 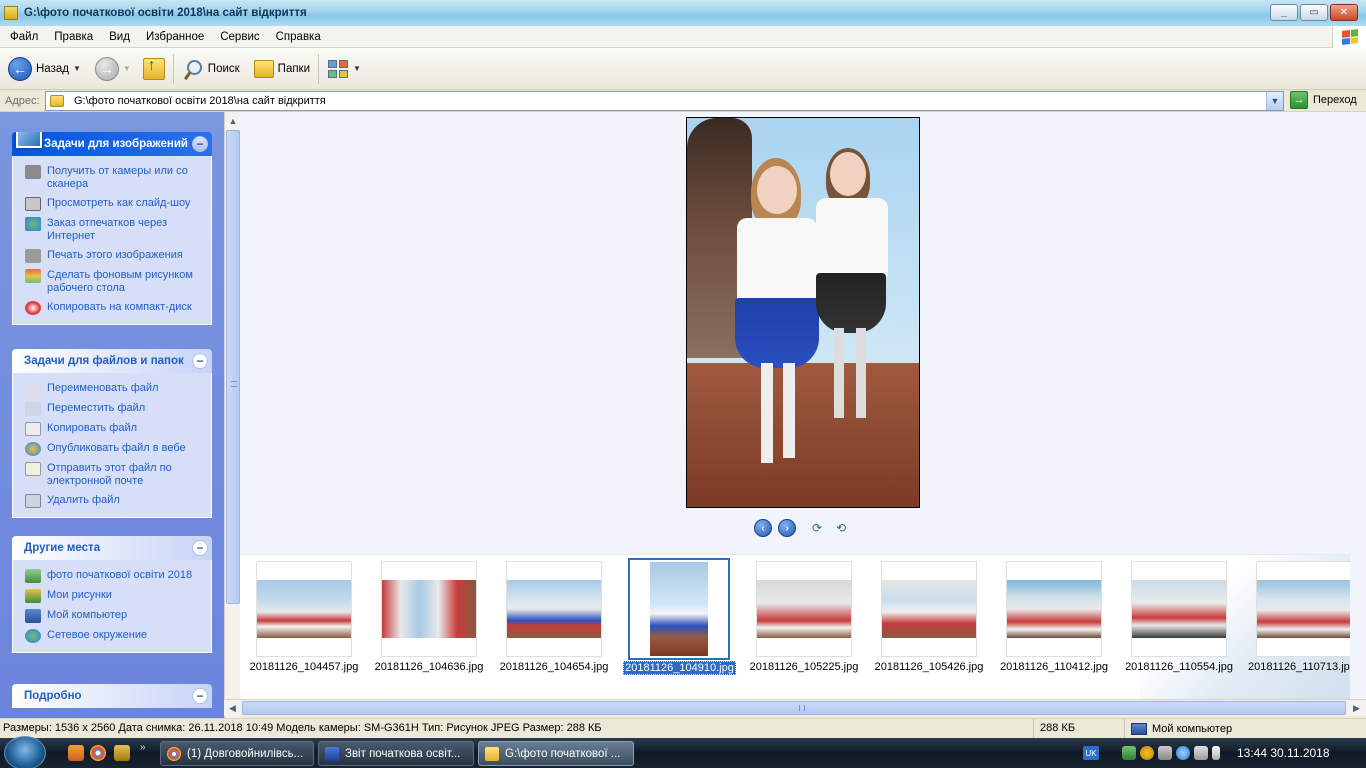 I want to click on close-button: ✕, so click(x=1344, y=12).